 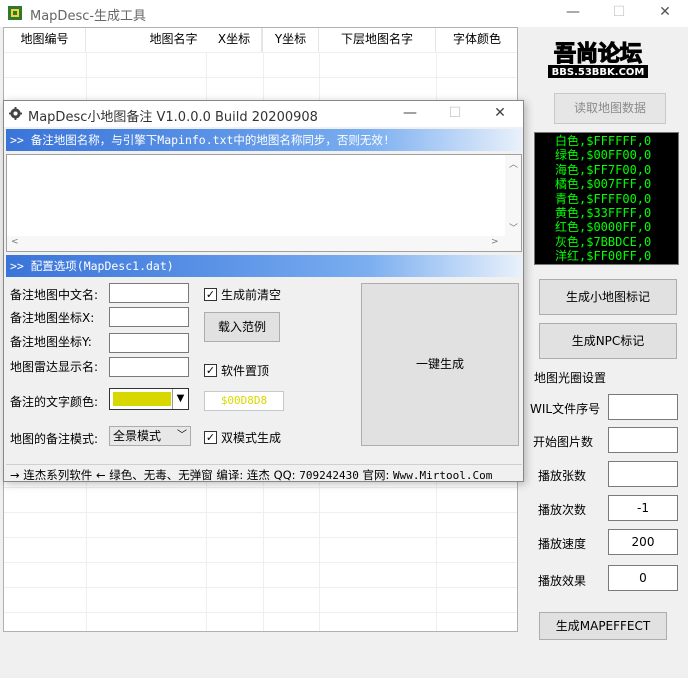 I want to click on clear-before-label: 生成前清空, so click(x=251, y=295).